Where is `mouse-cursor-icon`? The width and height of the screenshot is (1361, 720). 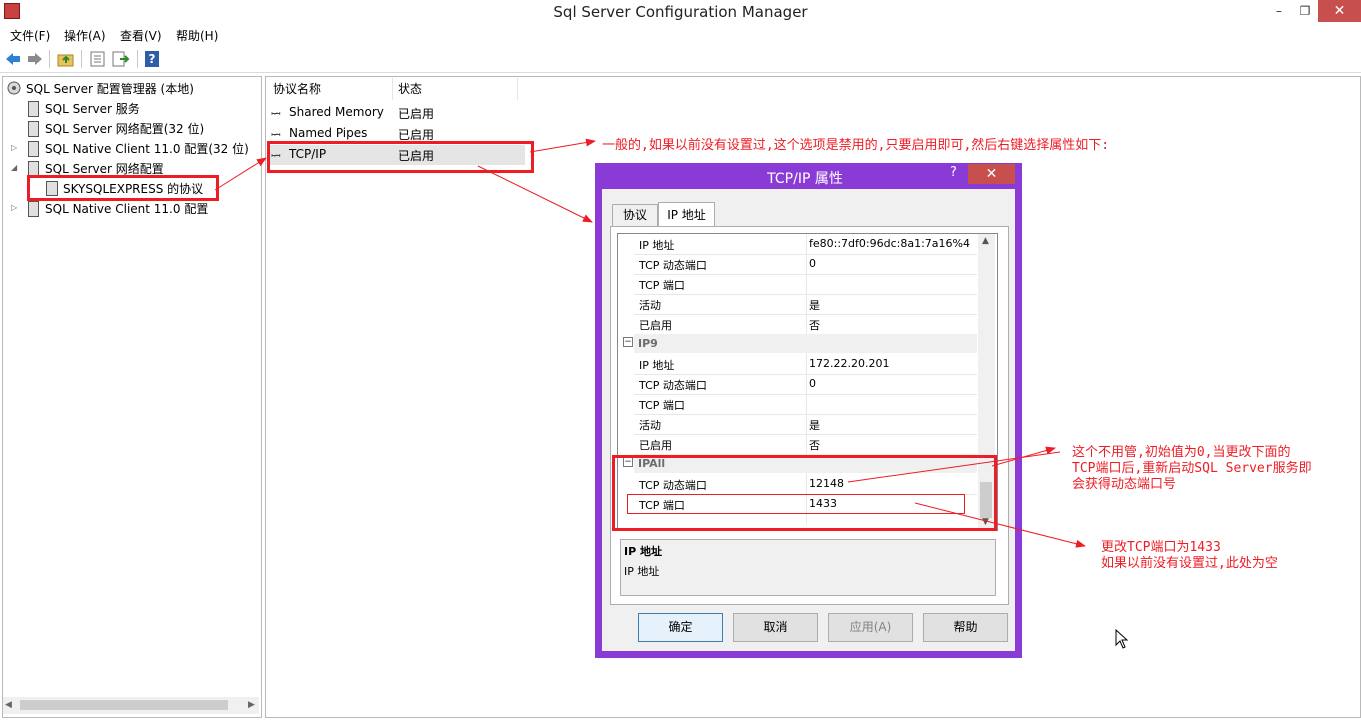 mouse-cursor-icon is located at coordinates (1122, 639).